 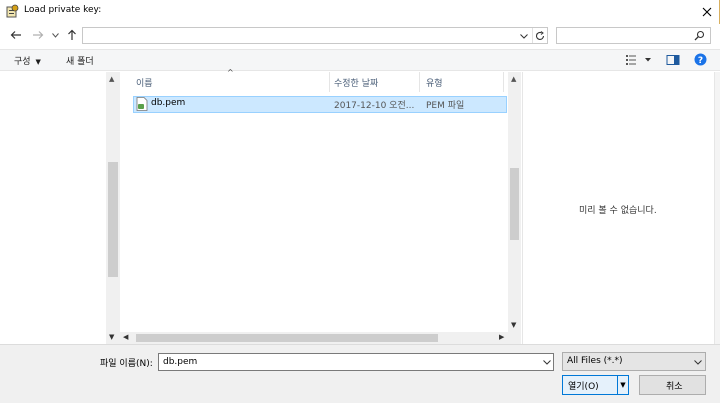 What do you see at coordinates (63, 10) in the screenshot?
I see `window-title: Load private key:` at bounding box center [63, 10].